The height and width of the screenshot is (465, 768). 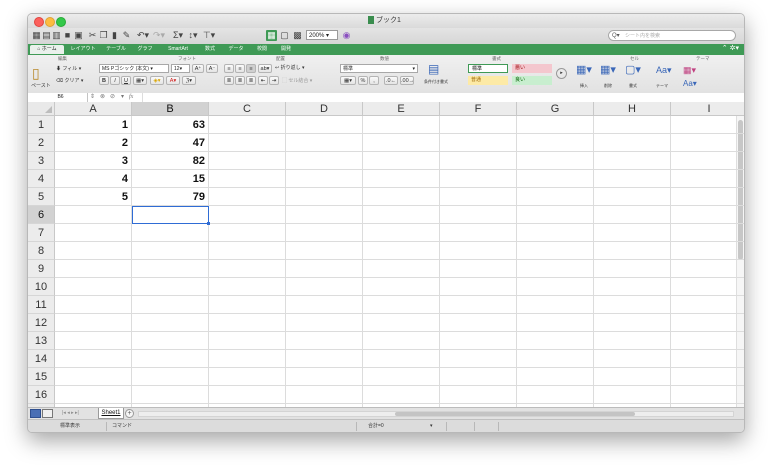 What do you see at coordinates (251, 80) in the screenshot?
I see `align-right-button: ≣` at bounding box center [251, 80].